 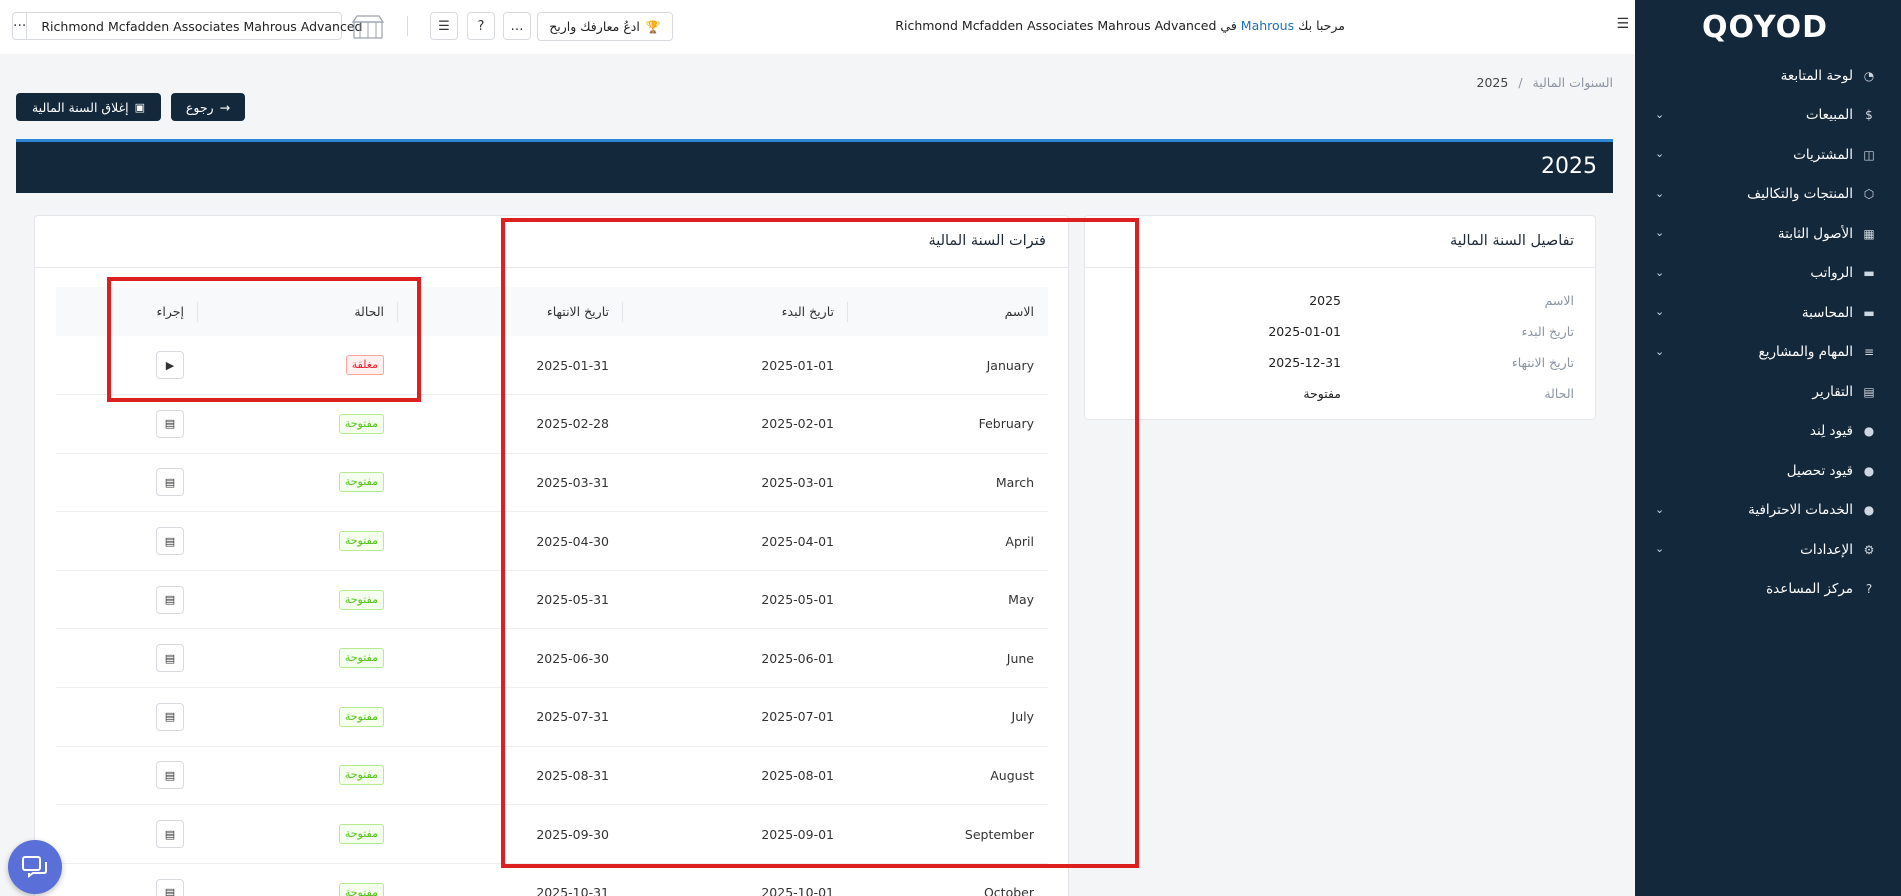 I want to click on sidebar-item-label: قيود لِند, so click(x=1831, y=431).